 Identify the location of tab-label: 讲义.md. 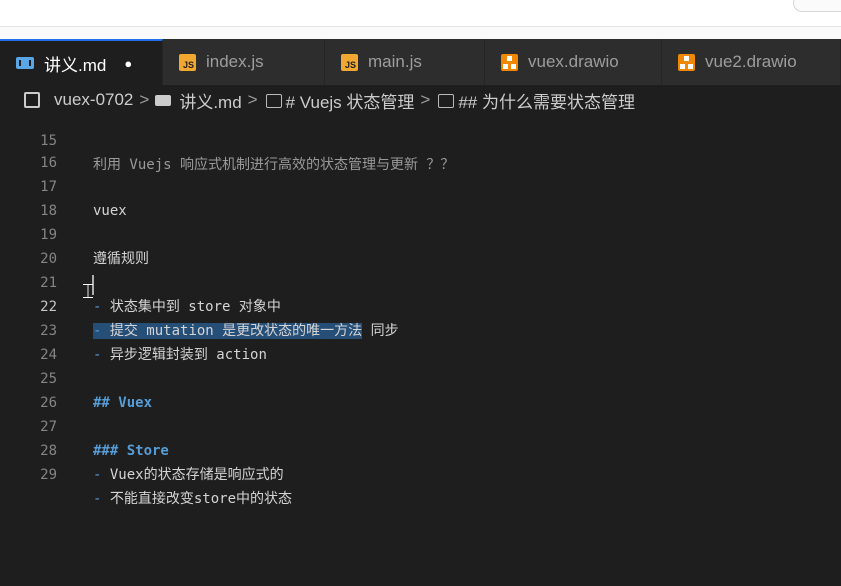
(75, 65).